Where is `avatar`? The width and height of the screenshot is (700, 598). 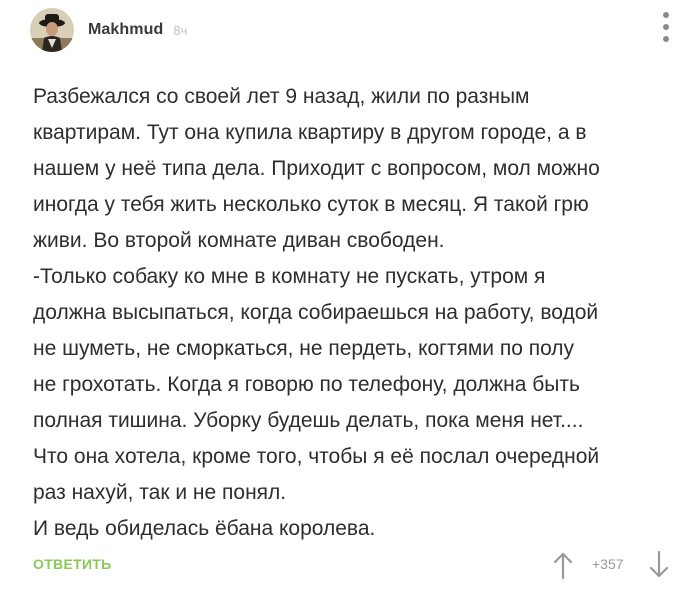 avatar is located at coordinates (52, 30).